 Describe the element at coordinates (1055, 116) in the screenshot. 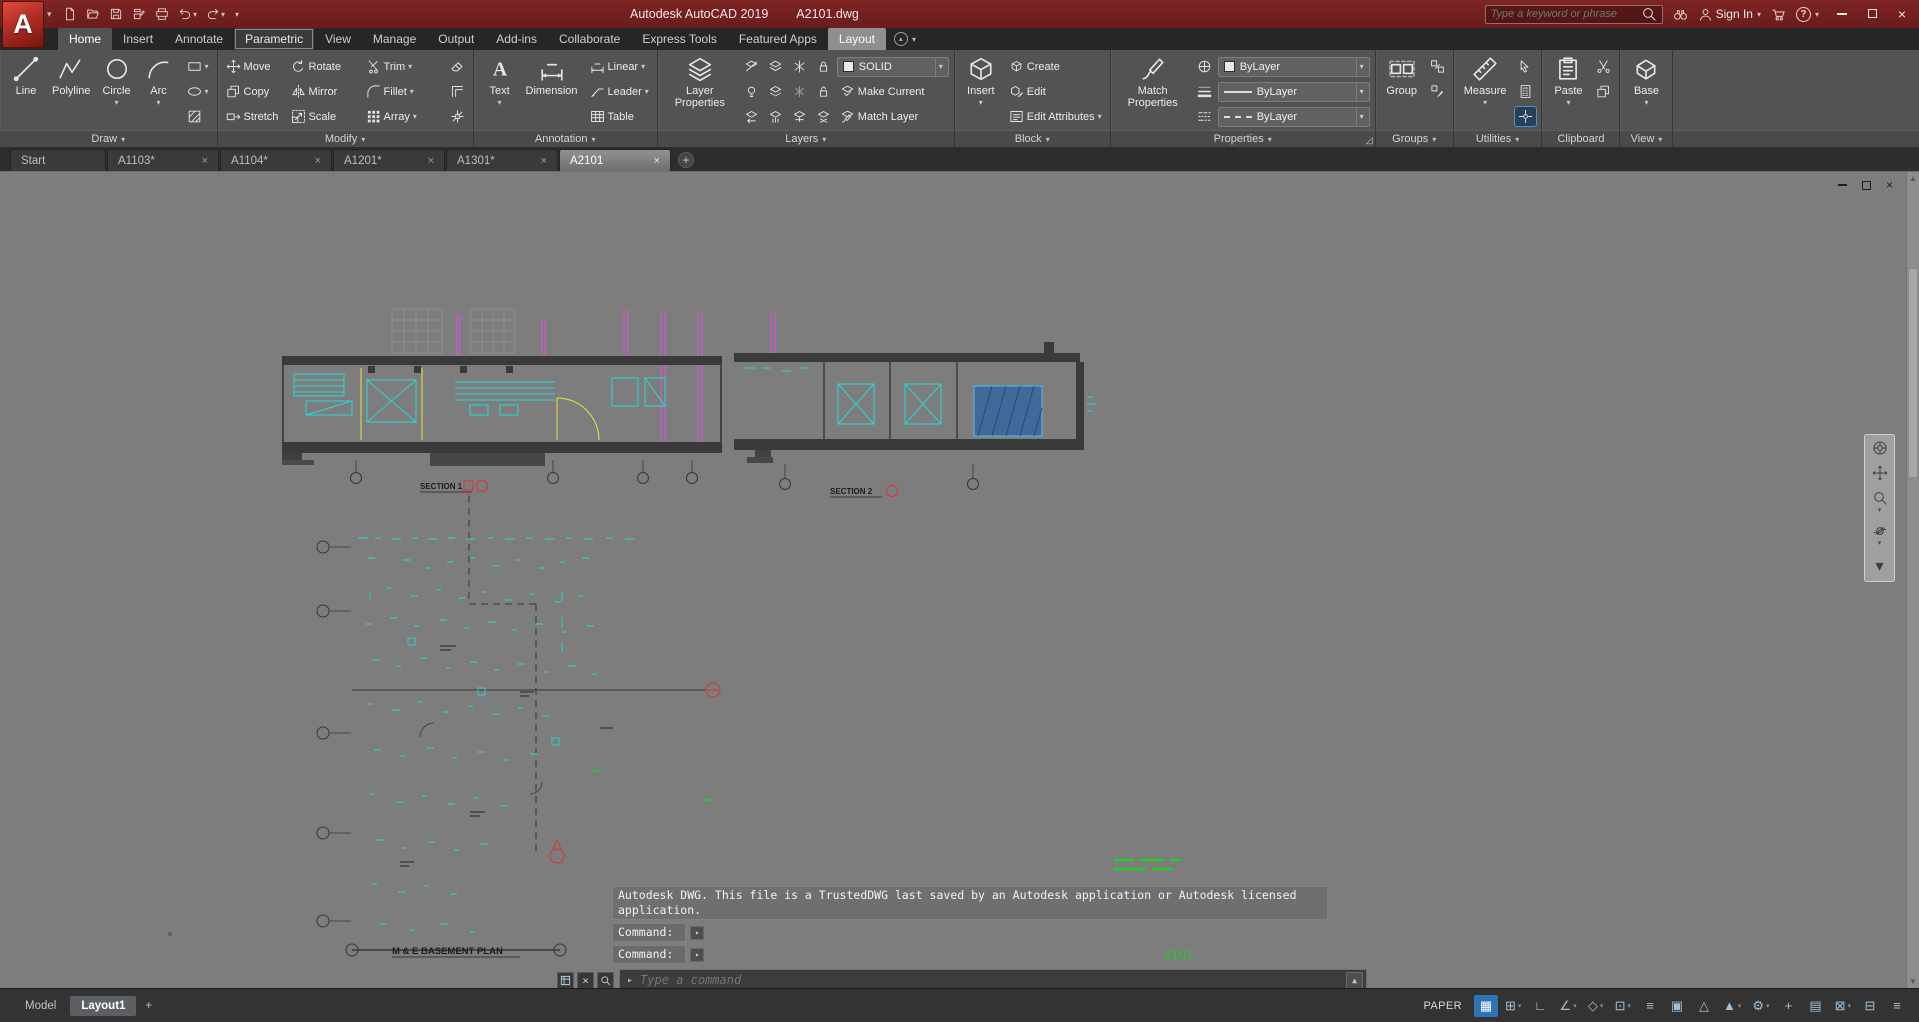

I see `ribbon-button-edit-attributes: Edit Attributes ▾` at that location.